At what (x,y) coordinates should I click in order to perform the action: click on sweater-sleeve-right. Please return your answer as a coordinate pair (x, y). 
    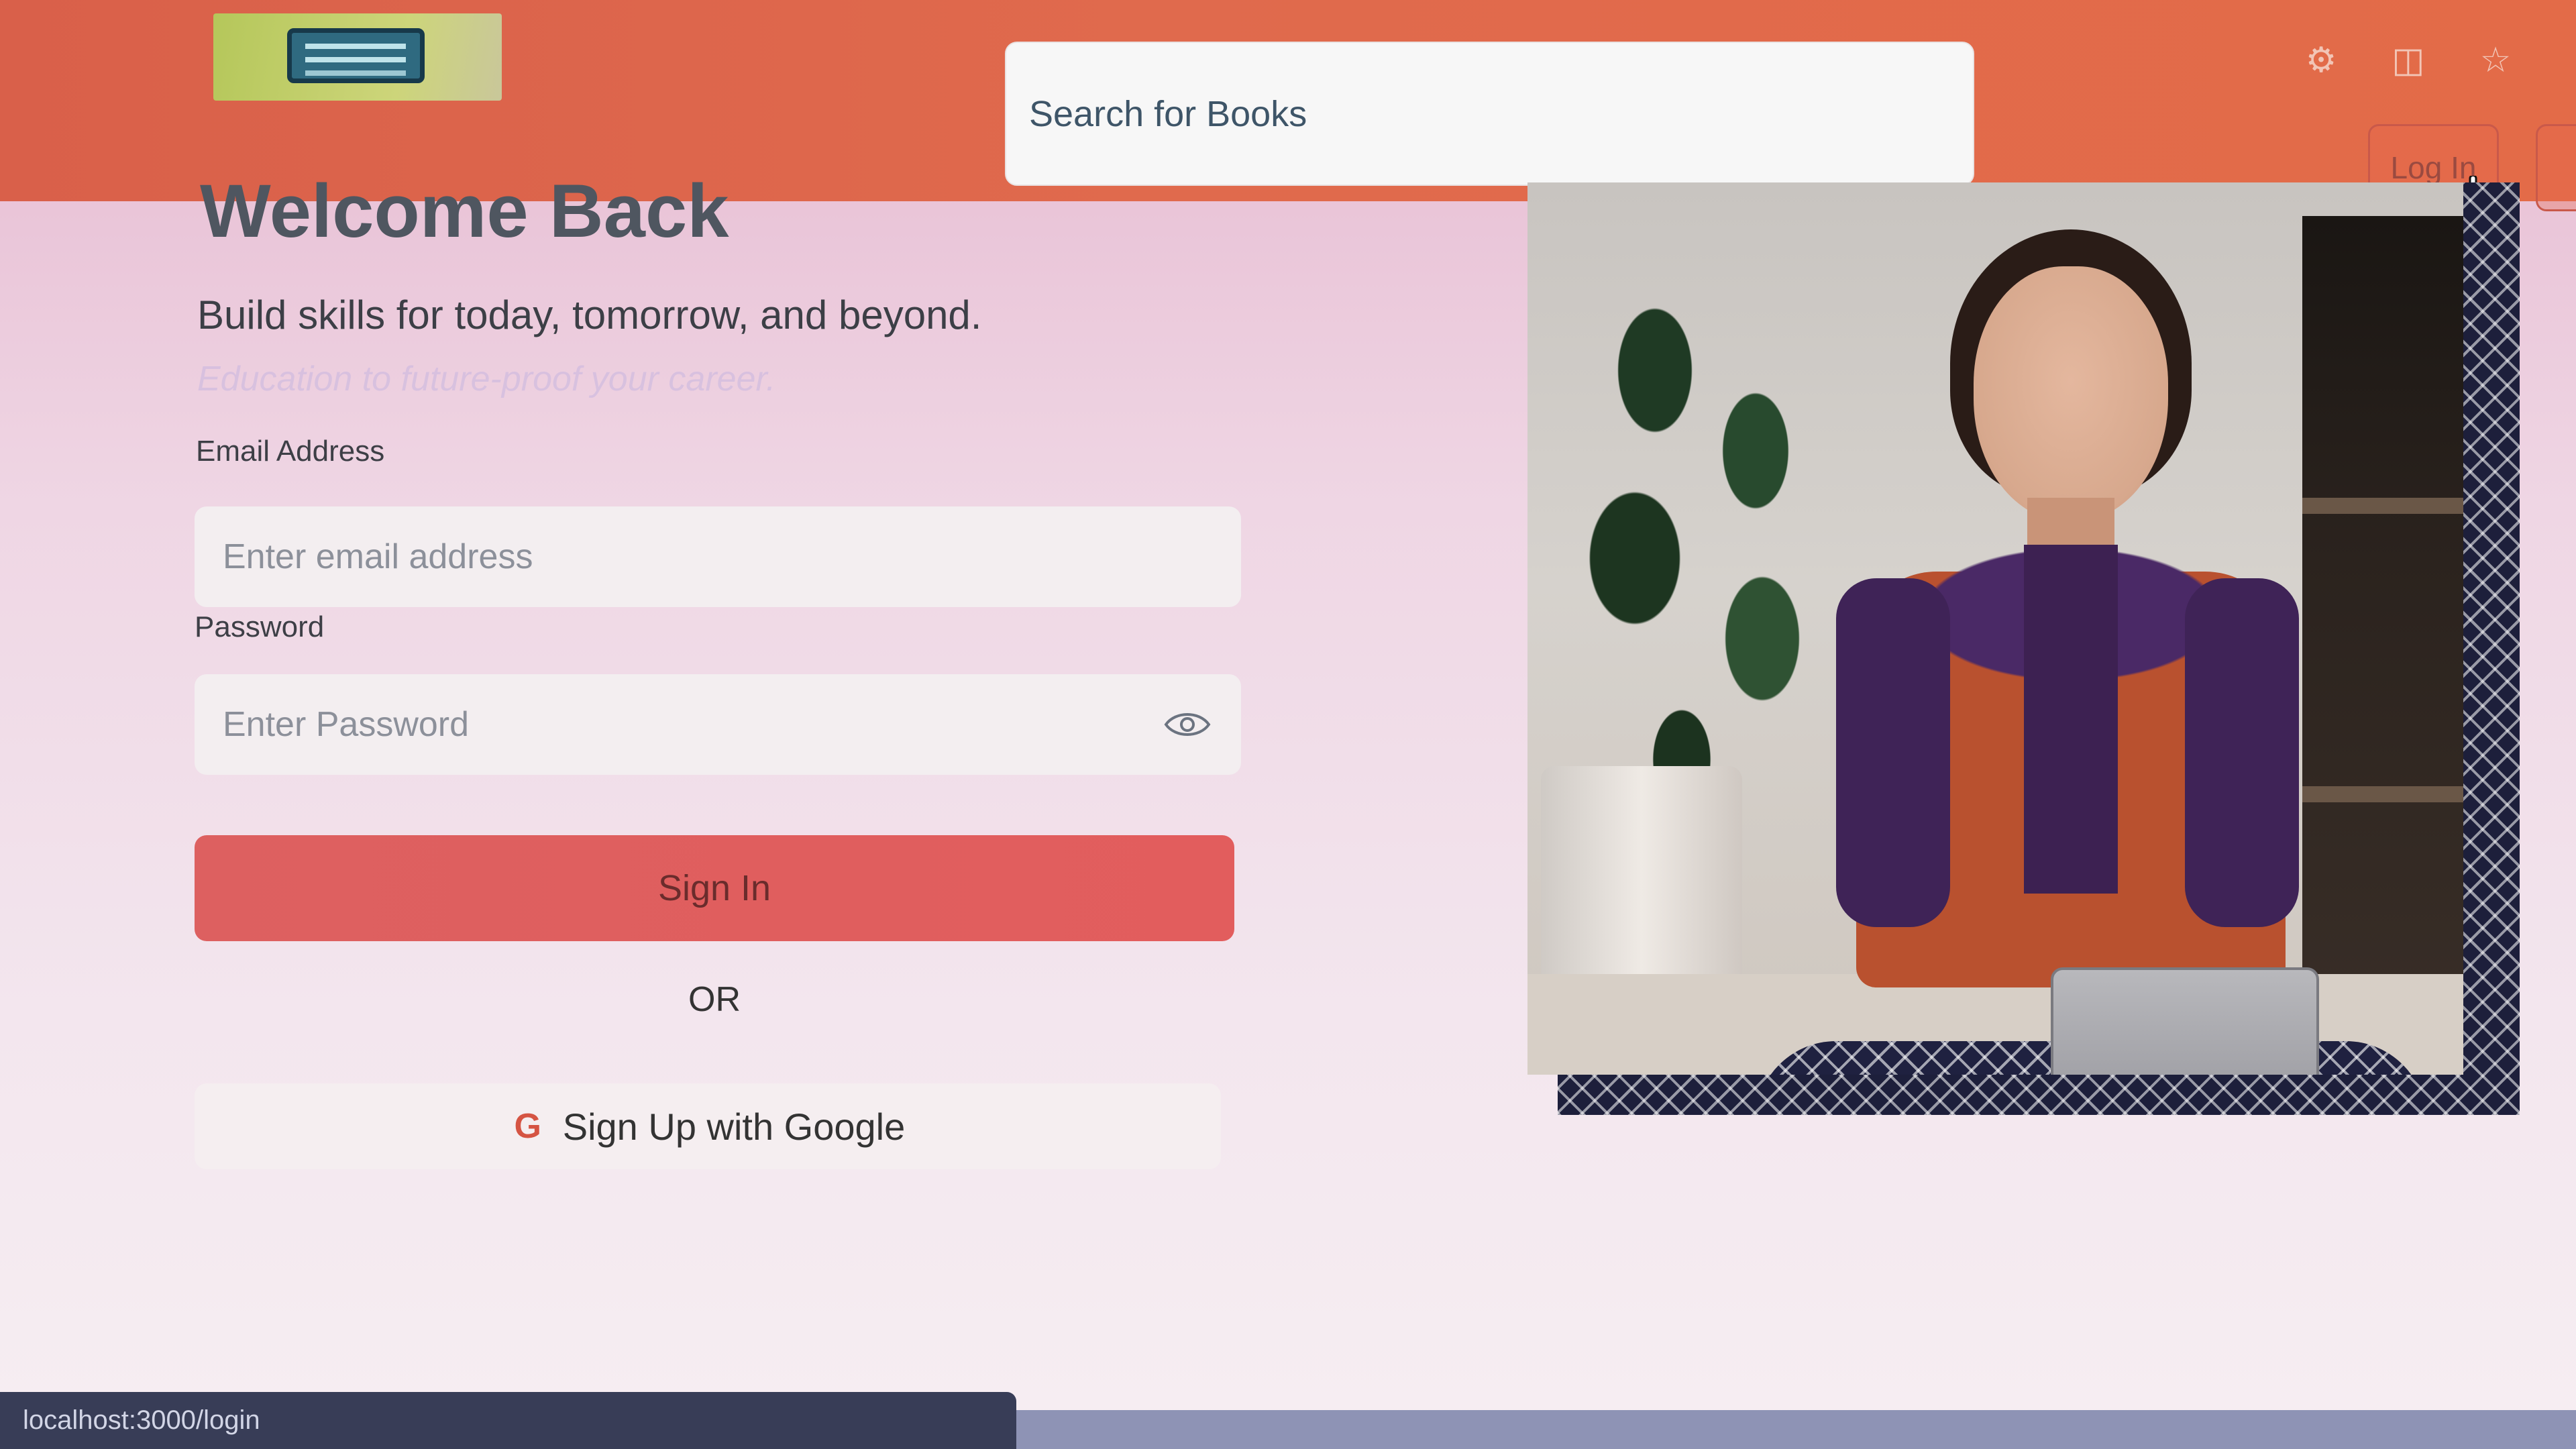
    Looking at the image, I should click on (2242, 752).